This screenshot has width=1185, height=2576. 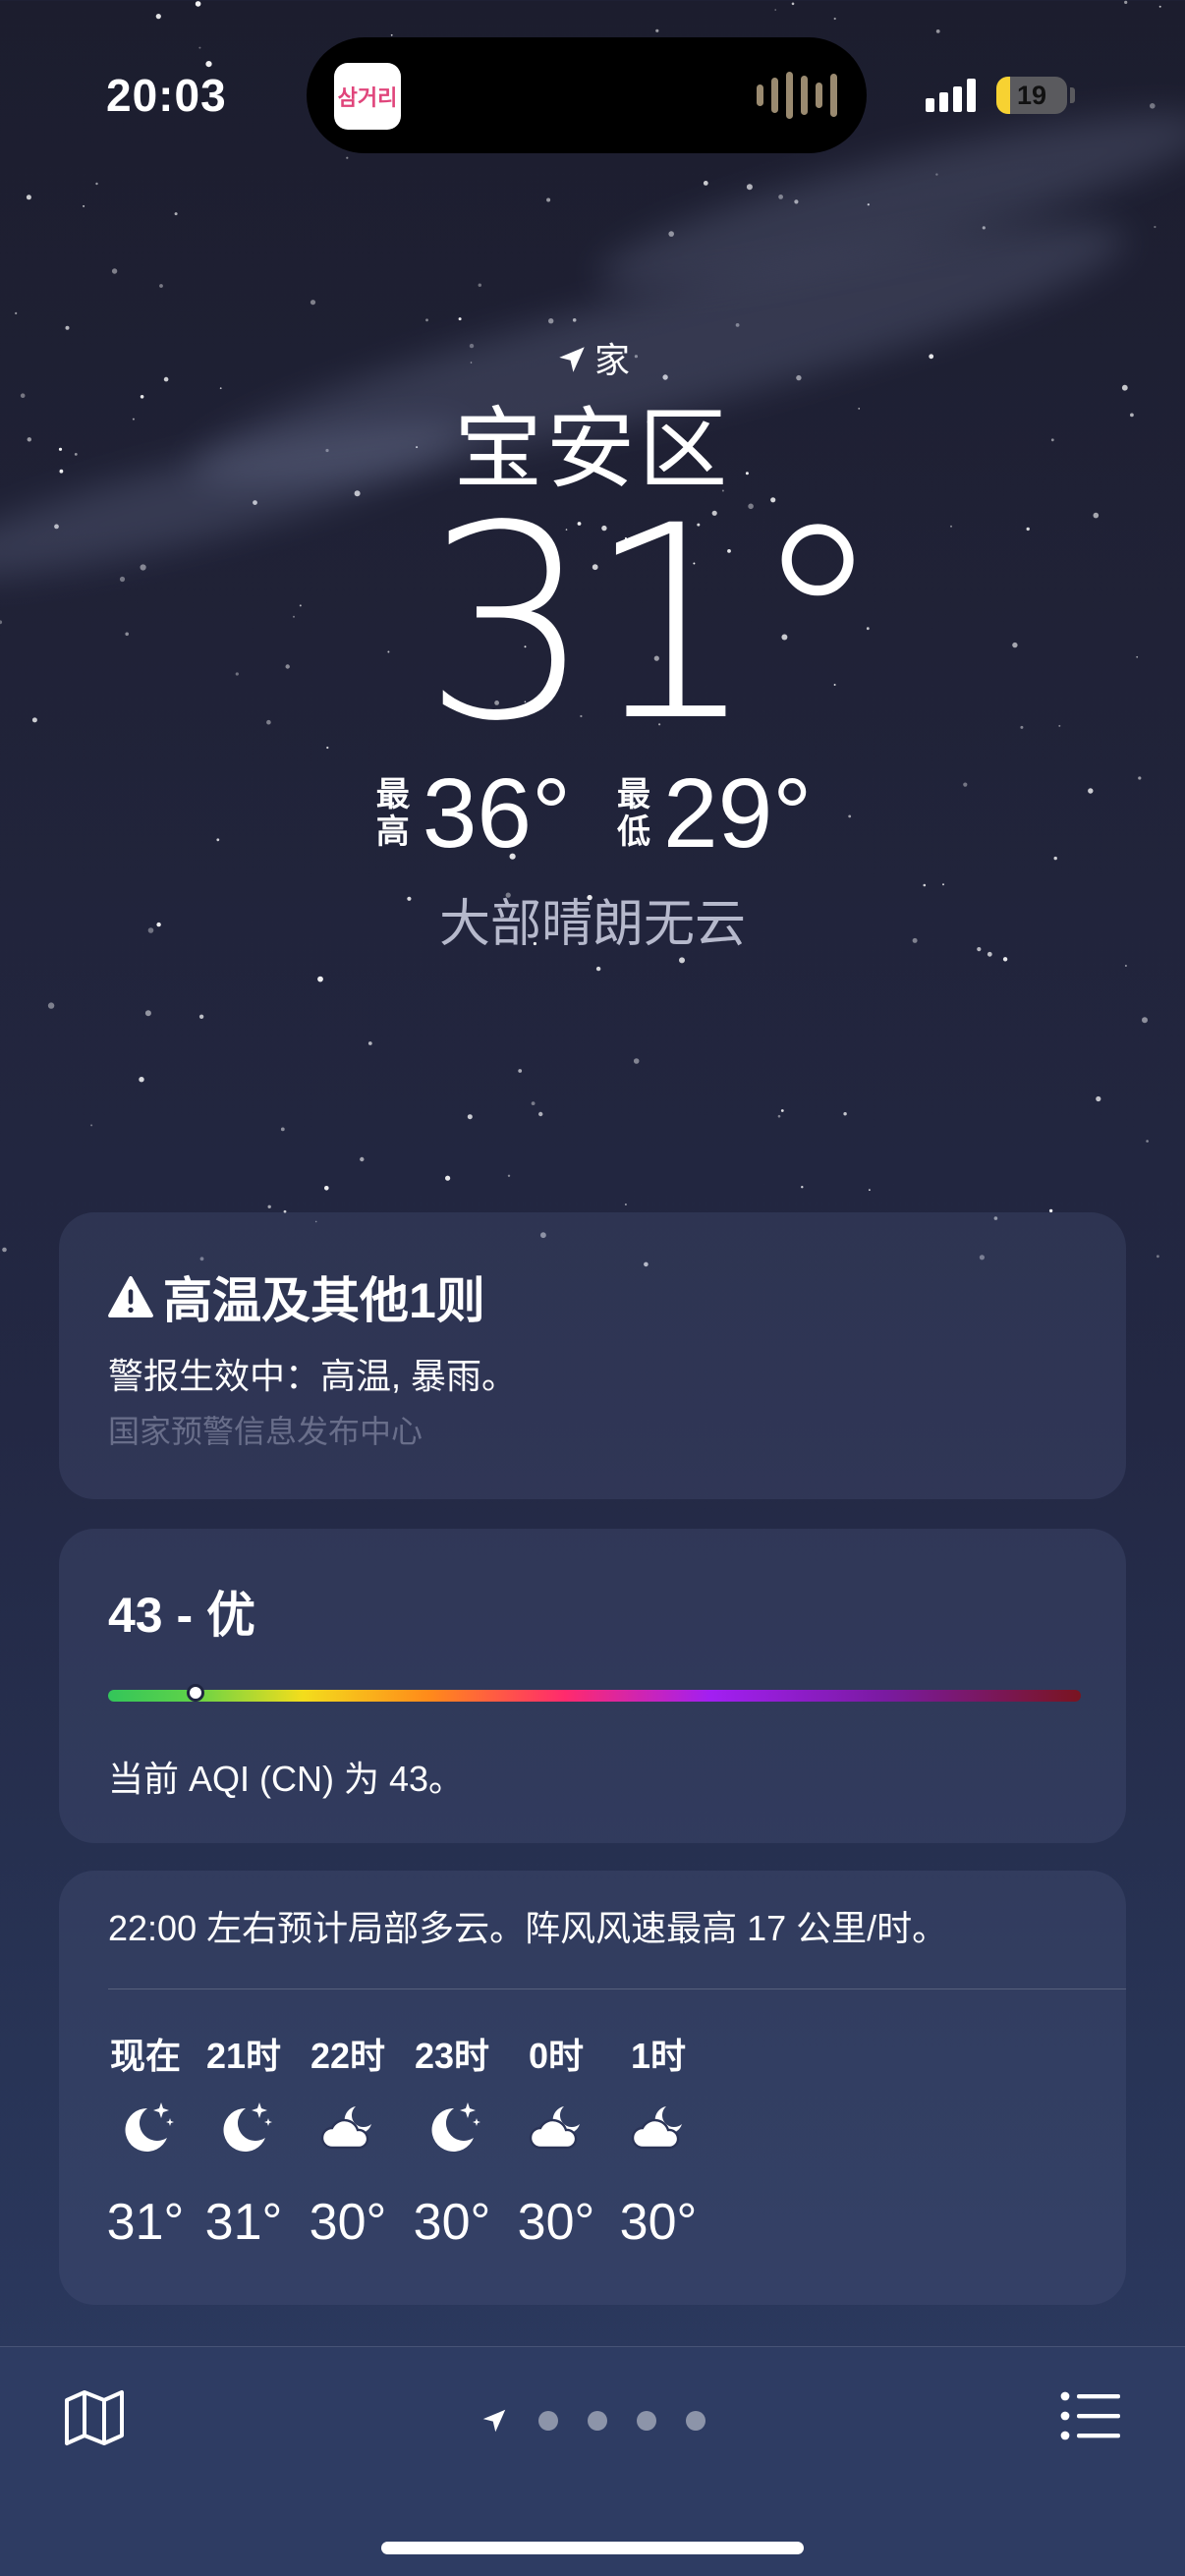 What do you see at coordinates (131, 1296) in the screenshot?
I see `warning-icon` at bounding box center [131, 1296].